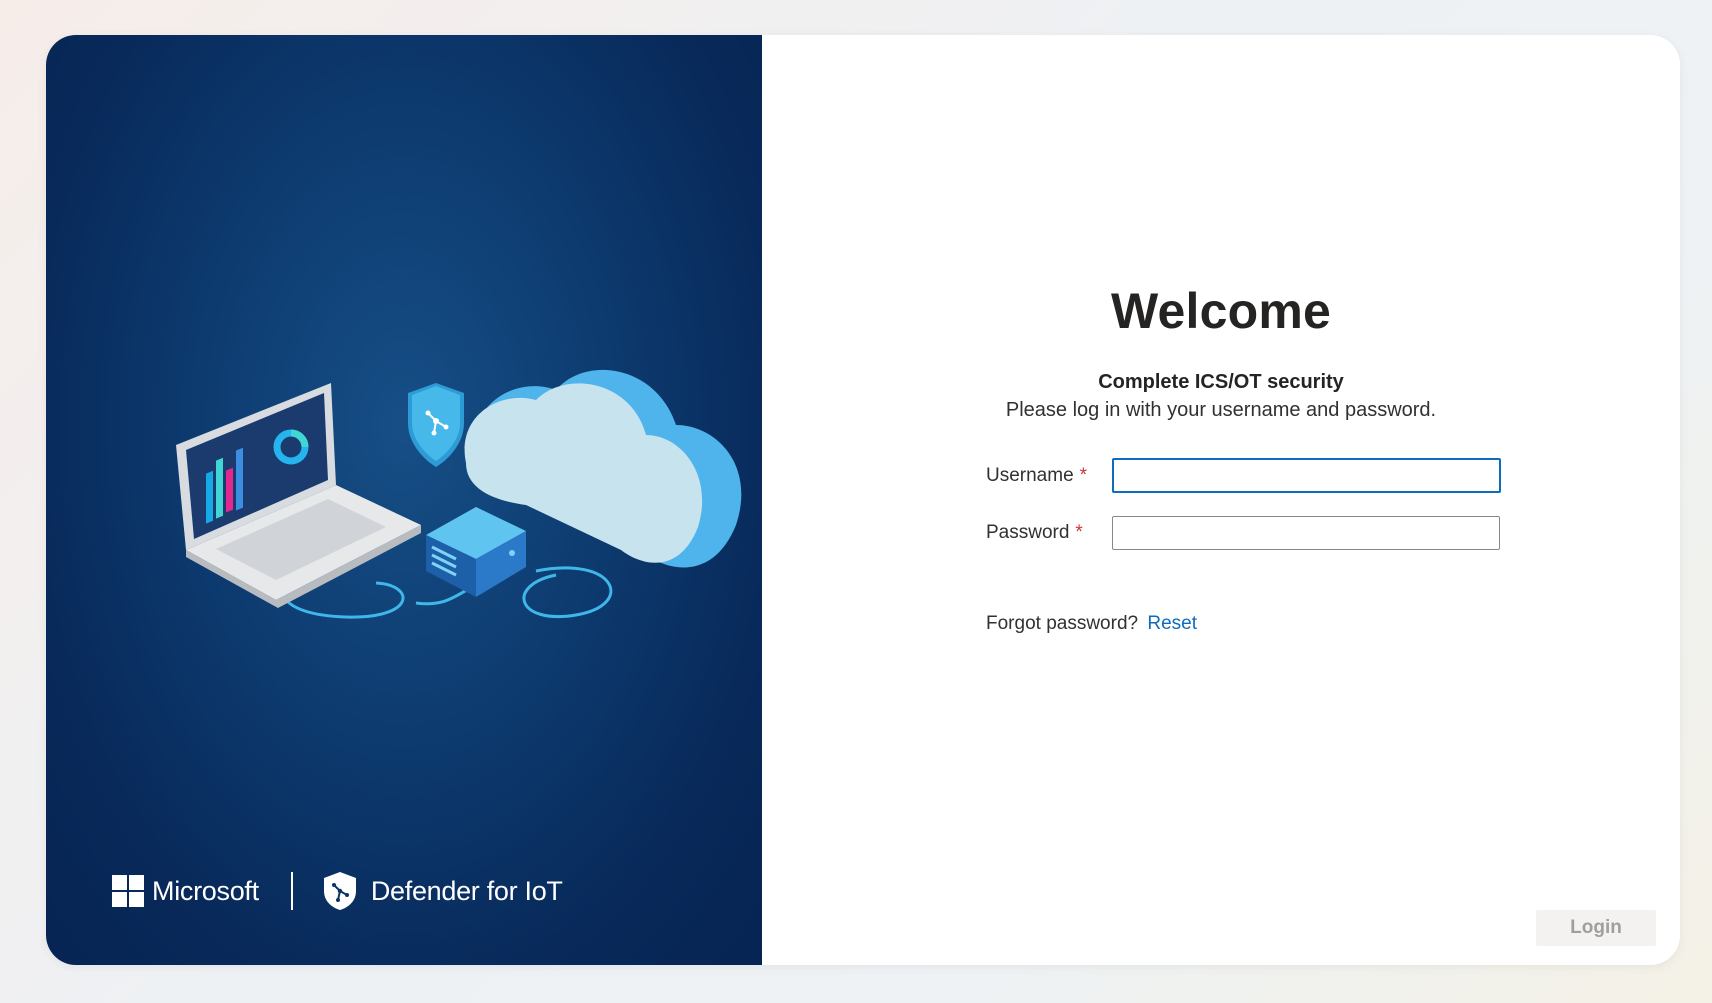 Image resolution: width=1712 pixels, height=1003 pixels. I want to click on product-name: Defender for IoT, so click(466, 890).